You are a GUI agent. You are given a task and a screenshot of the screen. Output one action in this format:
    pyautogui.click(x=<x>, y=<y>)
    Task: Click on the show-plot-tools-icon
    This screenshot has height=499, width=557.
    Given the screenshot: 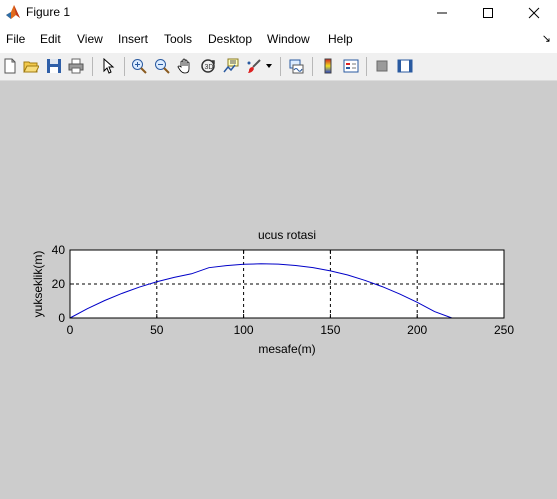 What is the action you would take?
    pyautogui.click(x=405, y=66)
    